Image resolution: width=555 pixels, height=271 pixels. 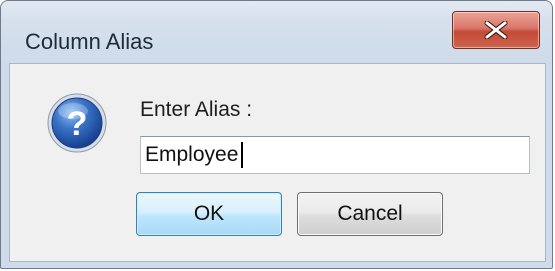 What do you see at coordinates (370, 214) in the screenshot?
I see `cancel-button: Cancel` at bounding box center [370, 214].